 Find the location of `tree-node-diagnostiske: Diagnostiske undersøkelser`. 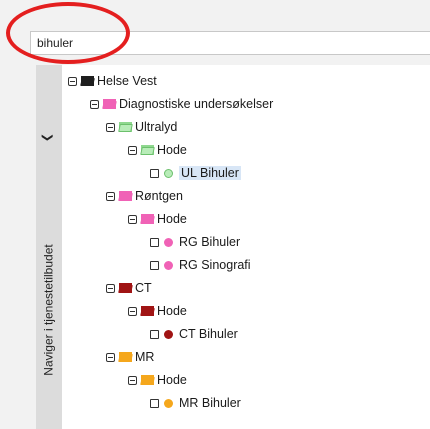

tree-node-diagnostiske: Diagnostiske undersøkelser is located at coordinates (181, 104).